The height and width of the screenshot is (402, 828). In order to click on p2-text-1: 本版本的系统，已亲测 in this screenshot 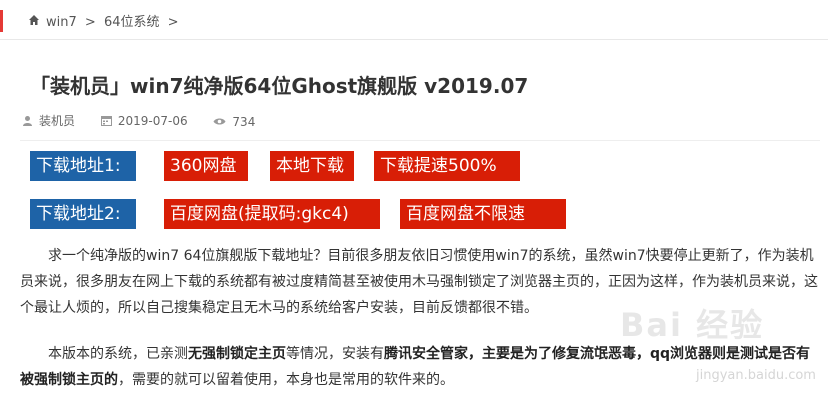, I will do `click(118, 354)`.